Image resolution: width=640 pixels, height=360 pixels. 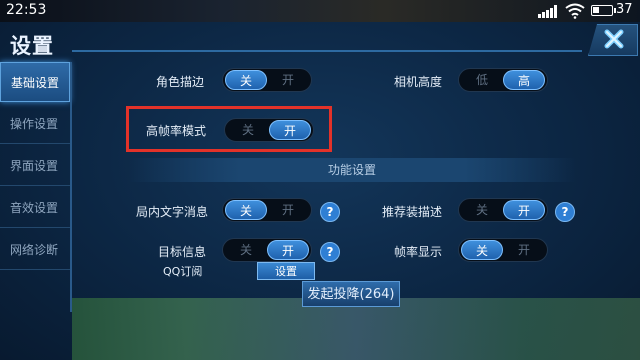 I want to click on high-fps-label: 高帧率模式, so click(x=175, y=131).